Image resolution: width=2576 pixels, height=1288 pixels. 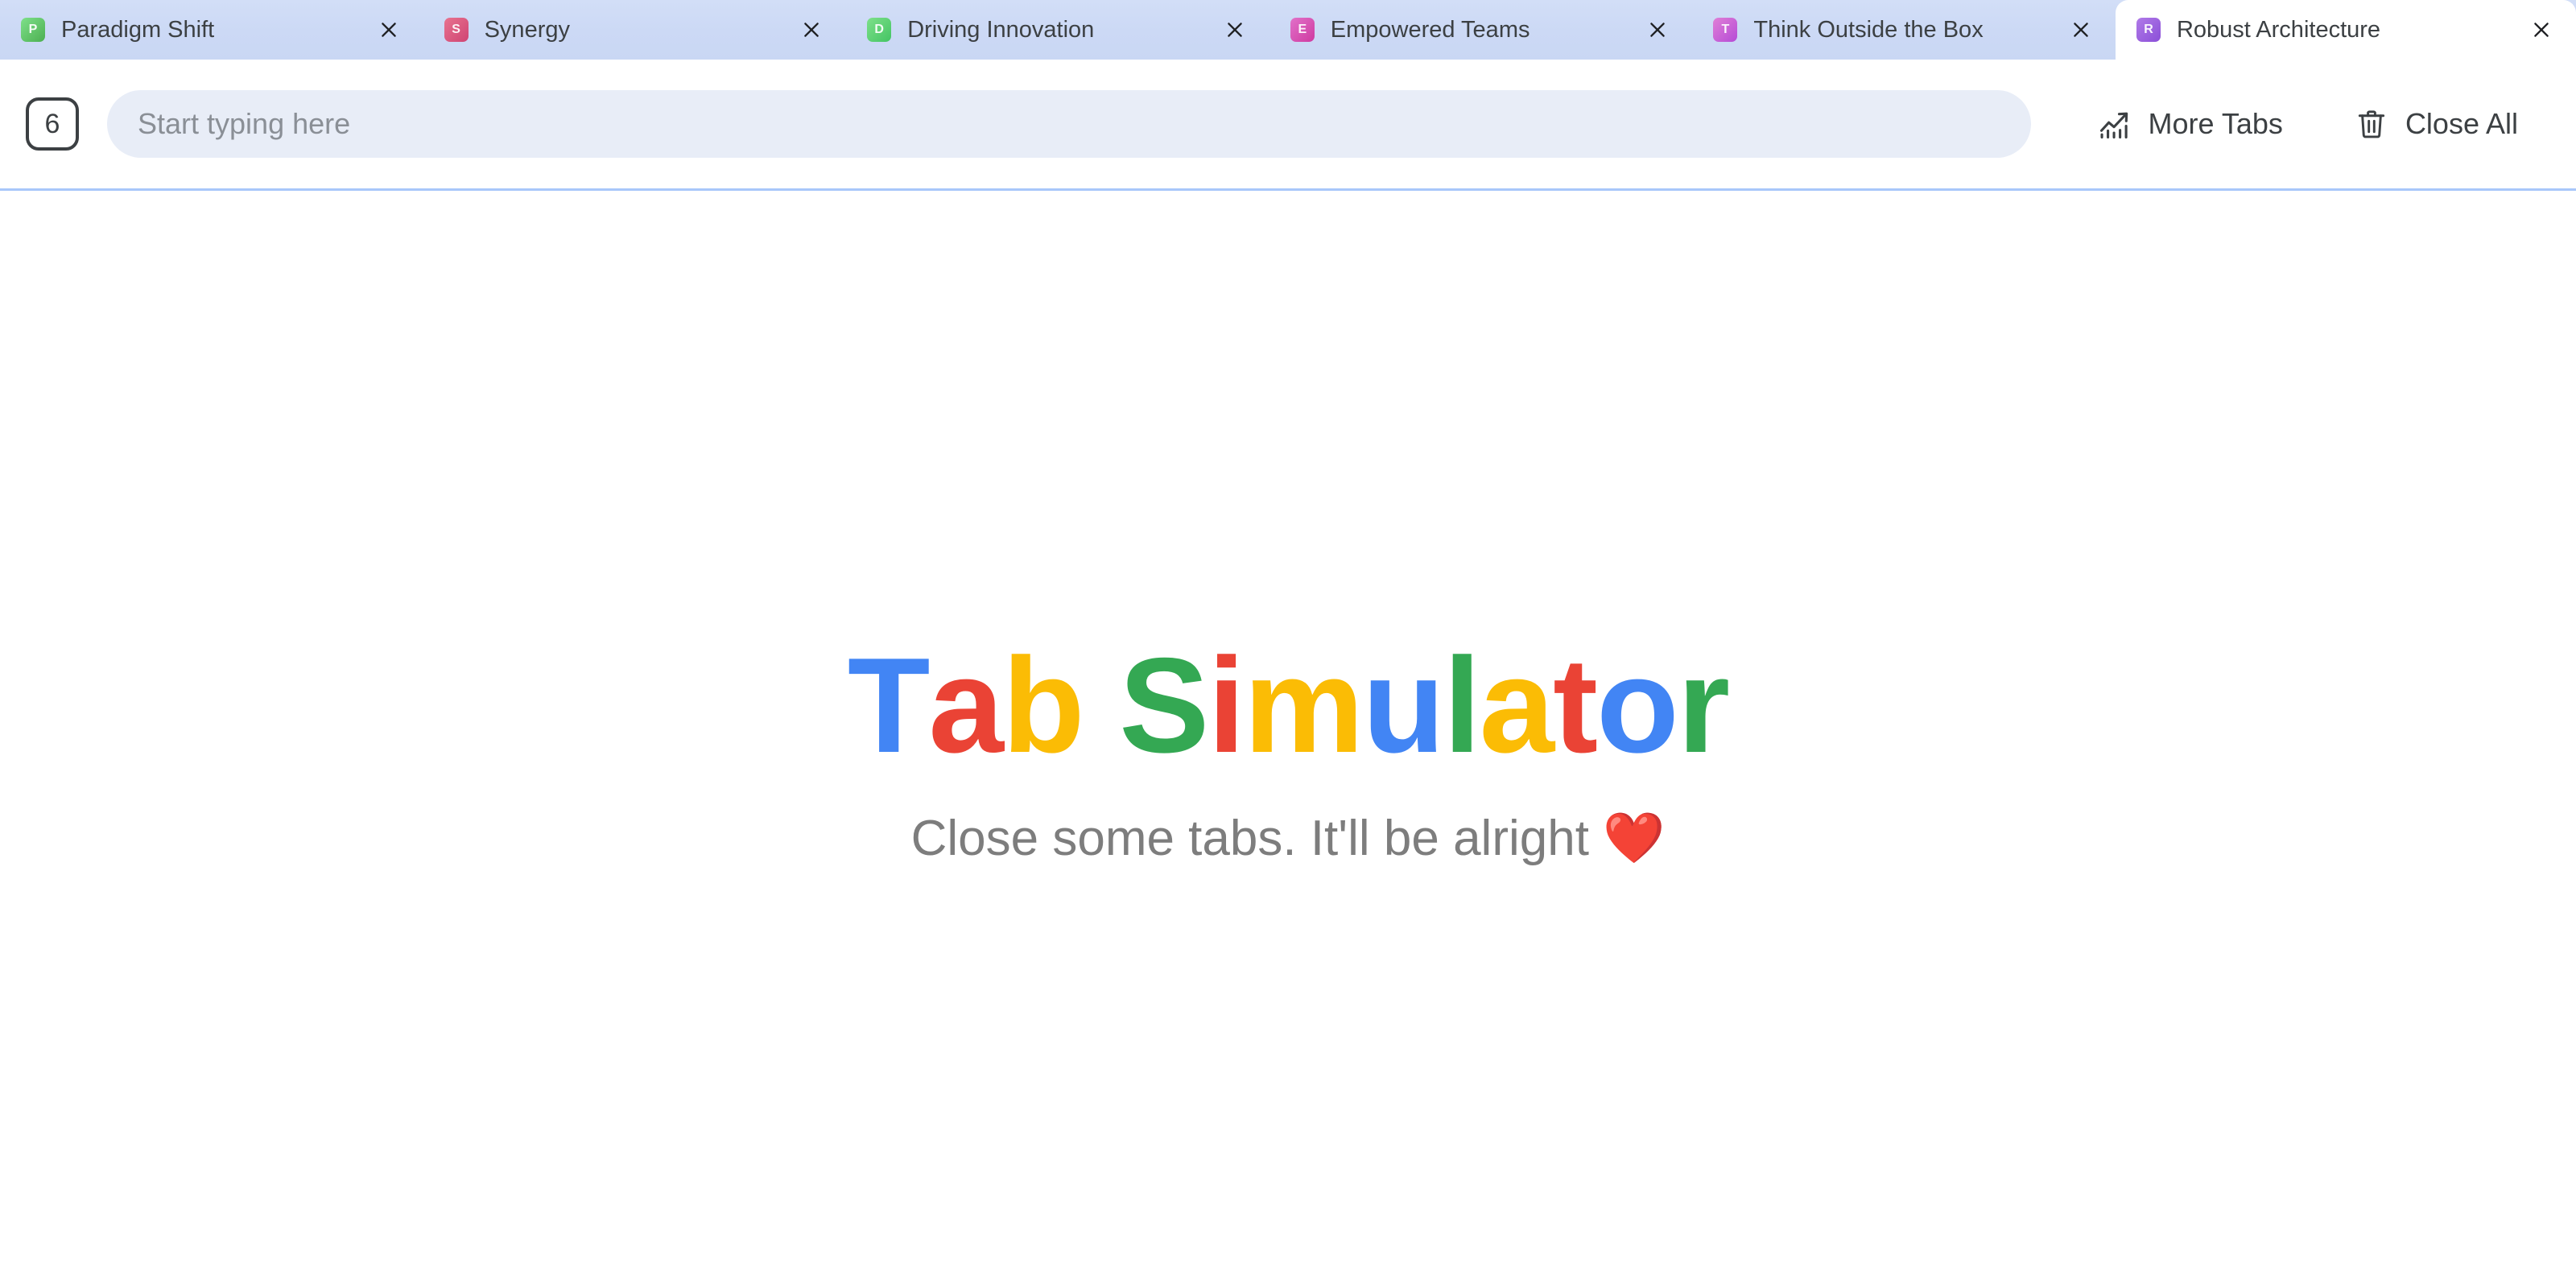 I want to click on tab-count-badge: 6, so click(x=53, y=124).